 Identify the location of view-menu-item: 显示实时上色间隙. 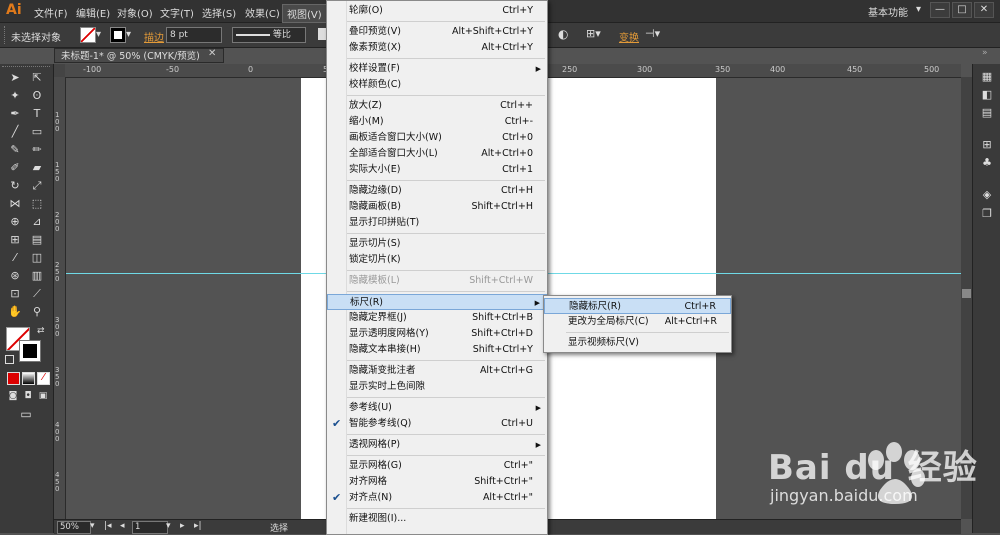
(437, 387).